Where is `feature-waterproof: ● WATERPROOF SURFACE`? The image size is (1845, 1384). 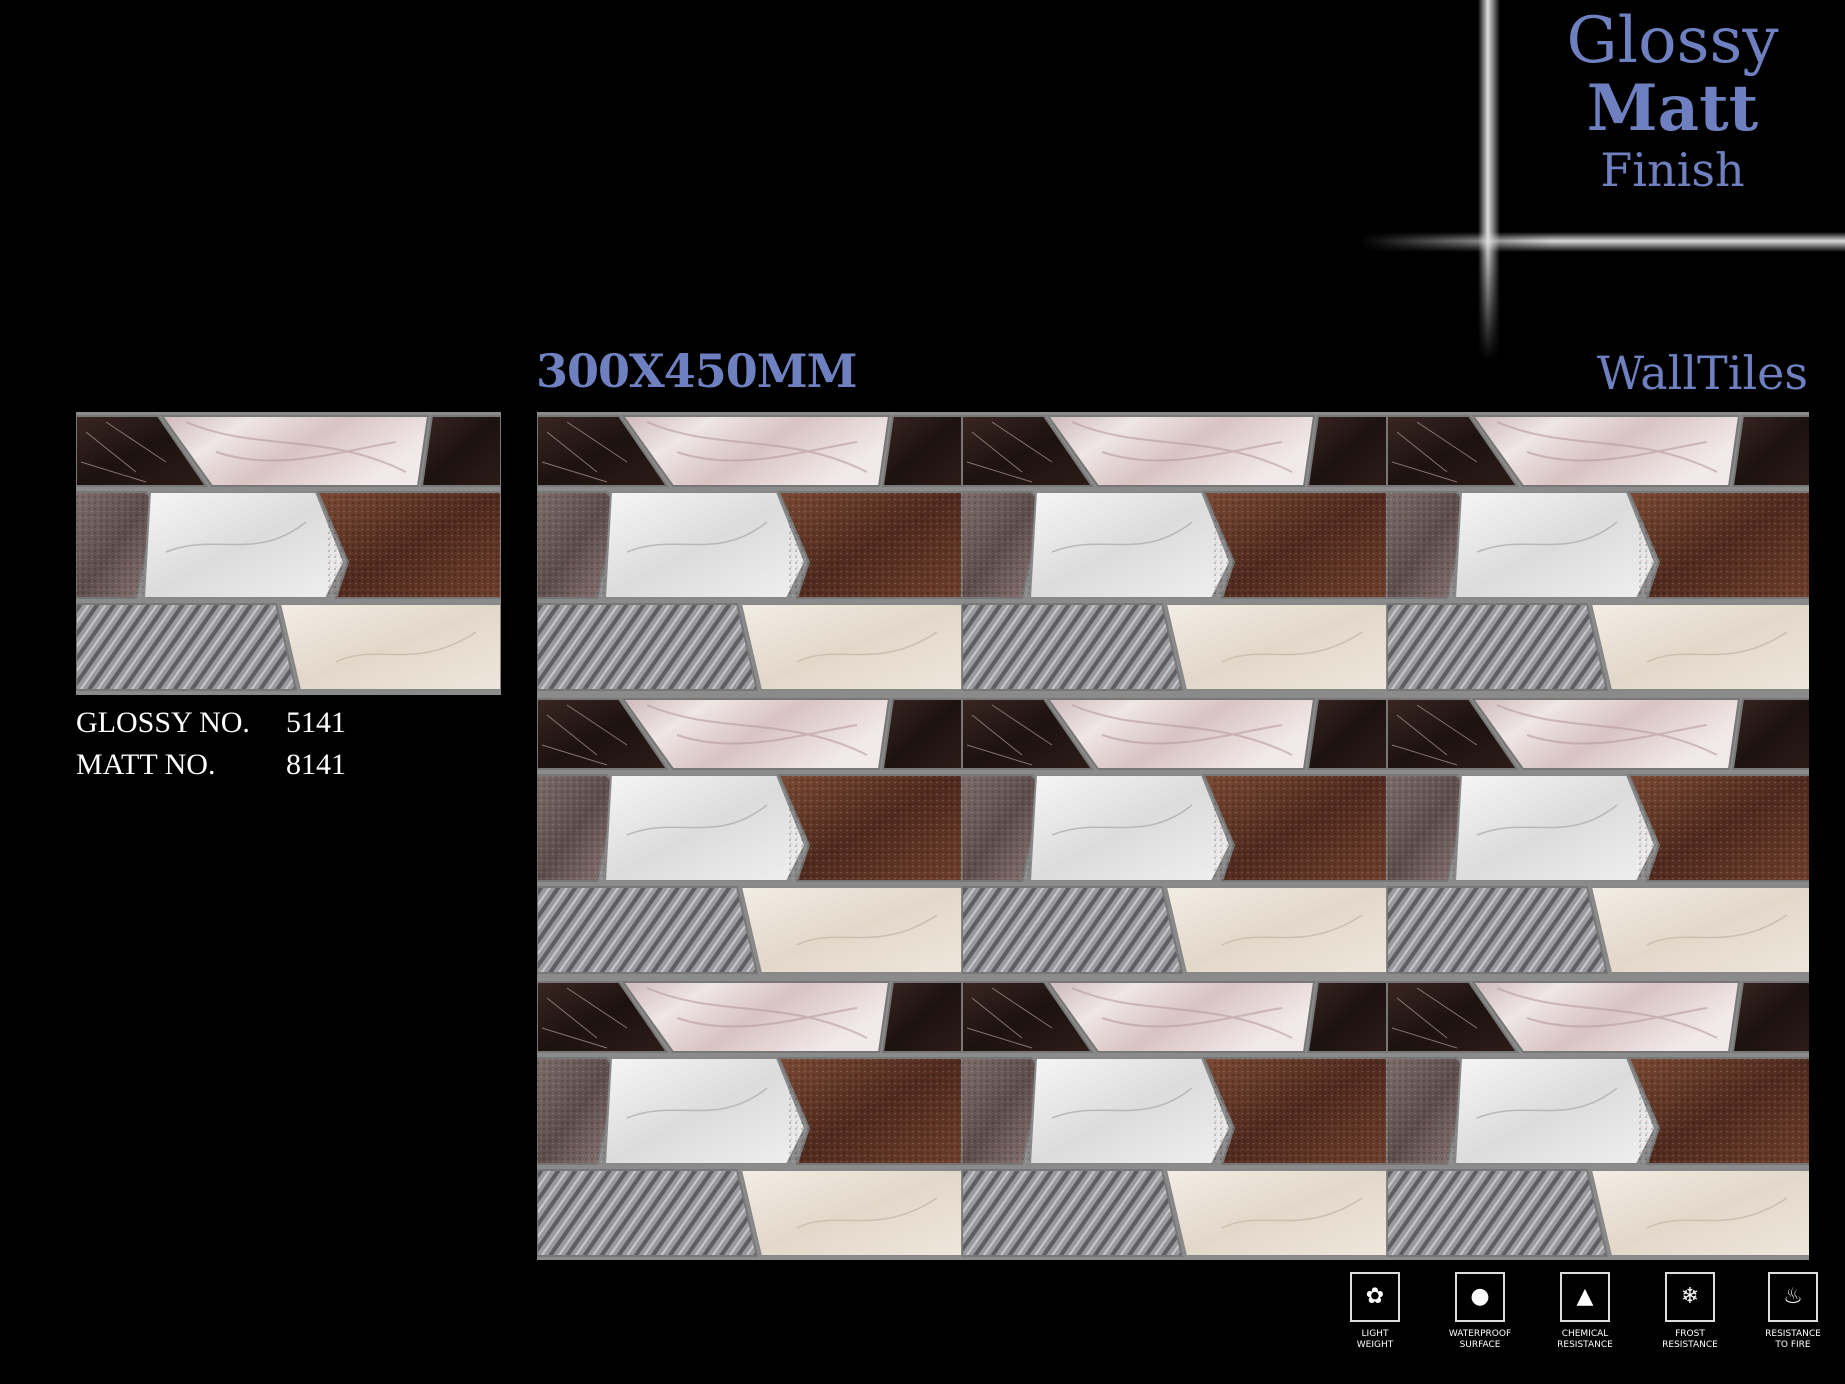 feature-waterproof: ● WATERPROOF SURFACE is located at coordinates (1480, 1311).